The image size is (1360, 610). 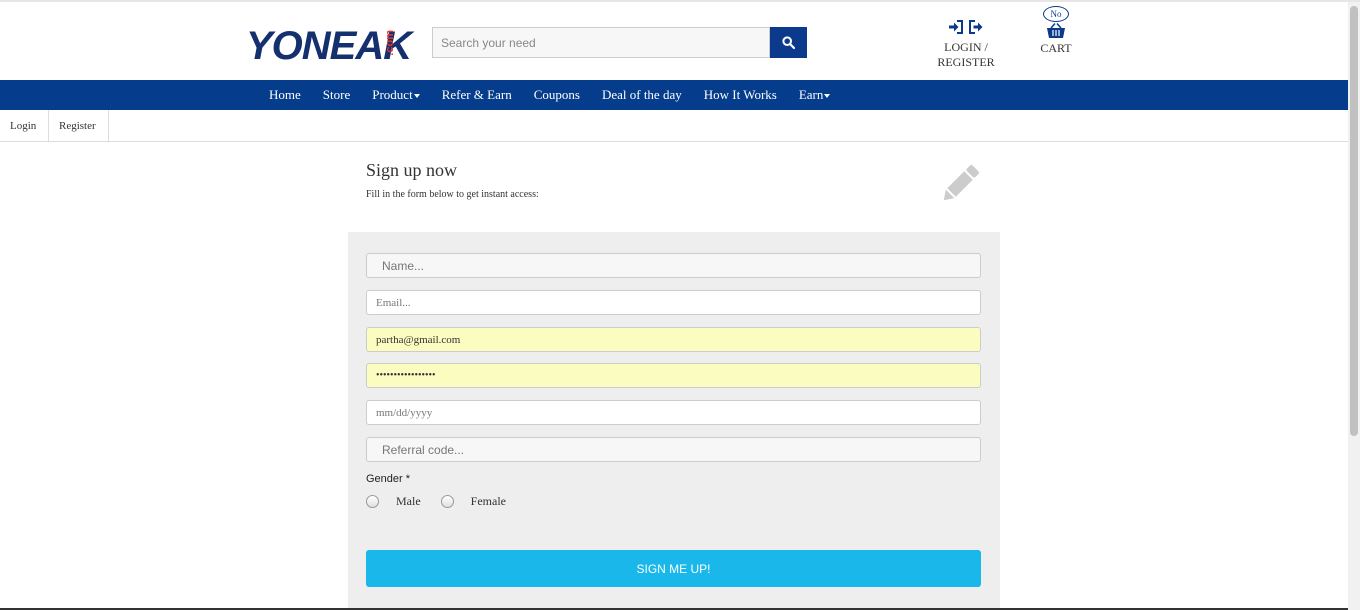 I want to click on gender-male-radio, so click(x=372, y=501).